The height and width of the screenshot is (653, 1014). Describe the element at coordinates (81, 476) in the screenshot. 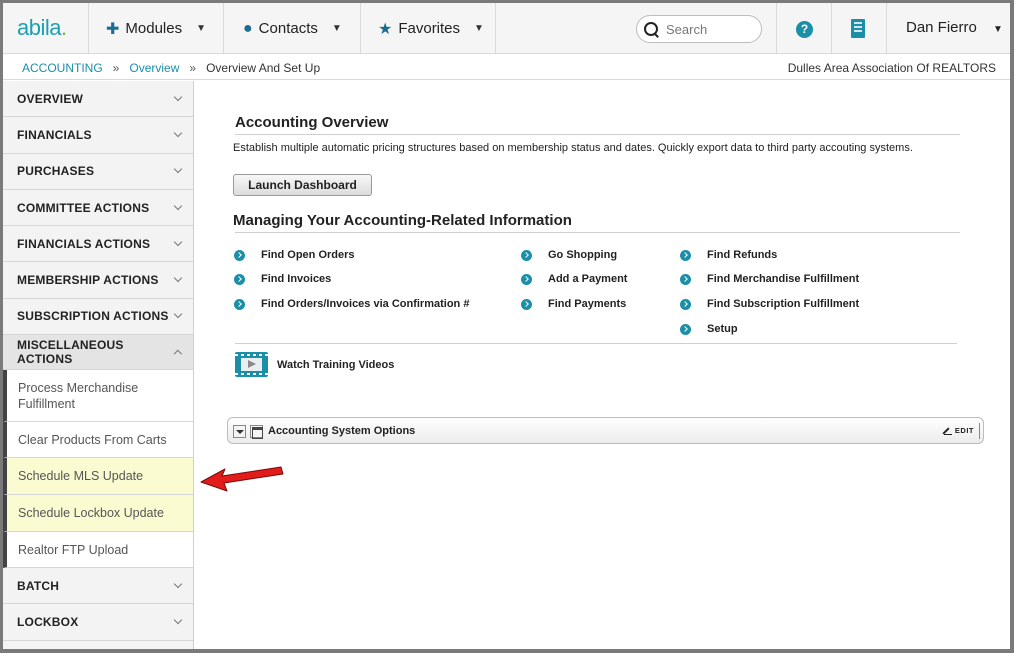

I see `sidebar-item-label: Schedule MLS Update` at that location.